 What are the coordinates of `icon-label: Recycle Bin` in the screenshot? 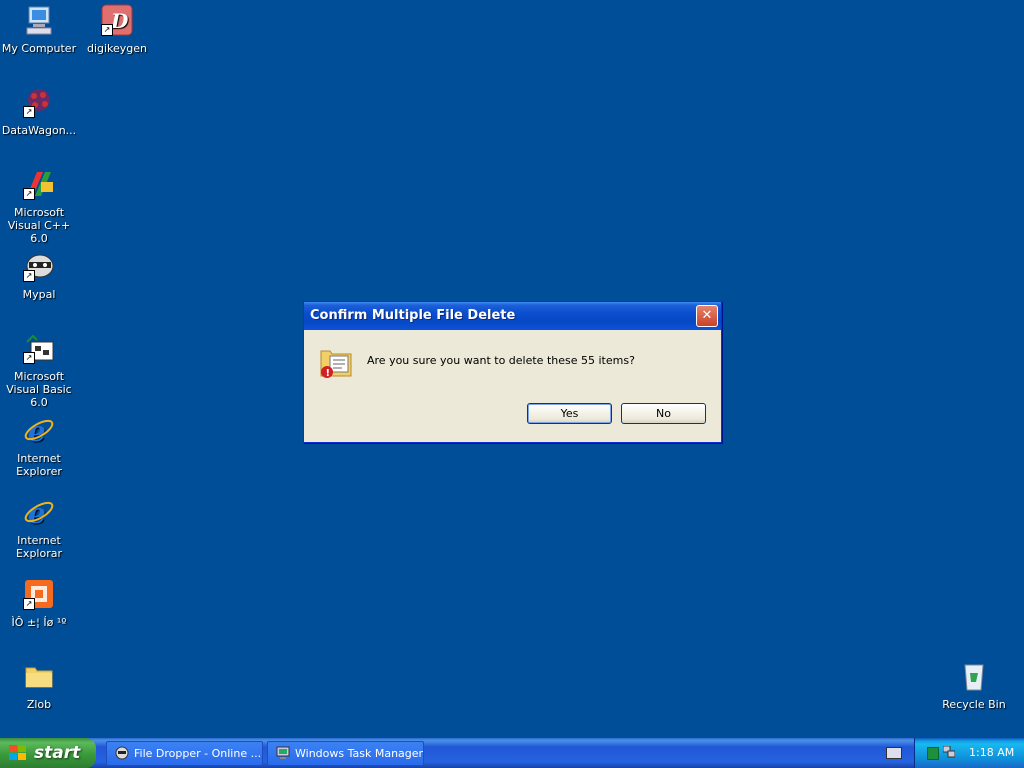 It's located at (974, 704).